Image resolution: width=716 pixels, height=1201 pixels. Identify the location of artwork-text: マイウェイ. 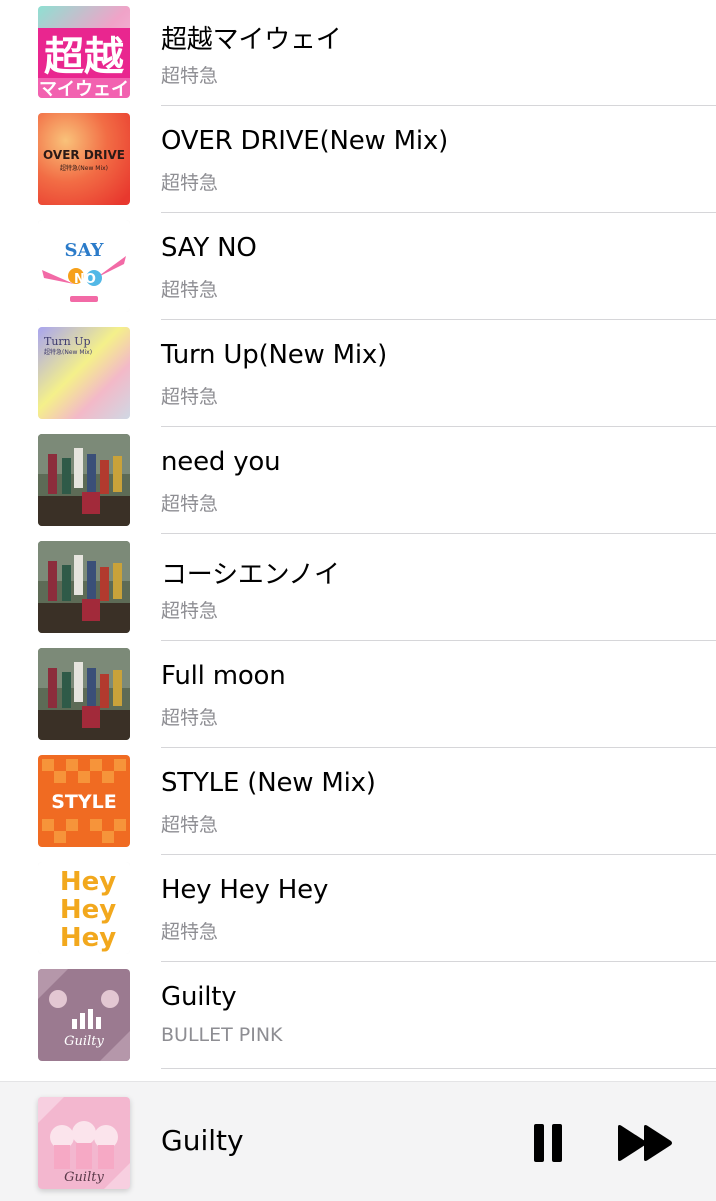
(84, 88).